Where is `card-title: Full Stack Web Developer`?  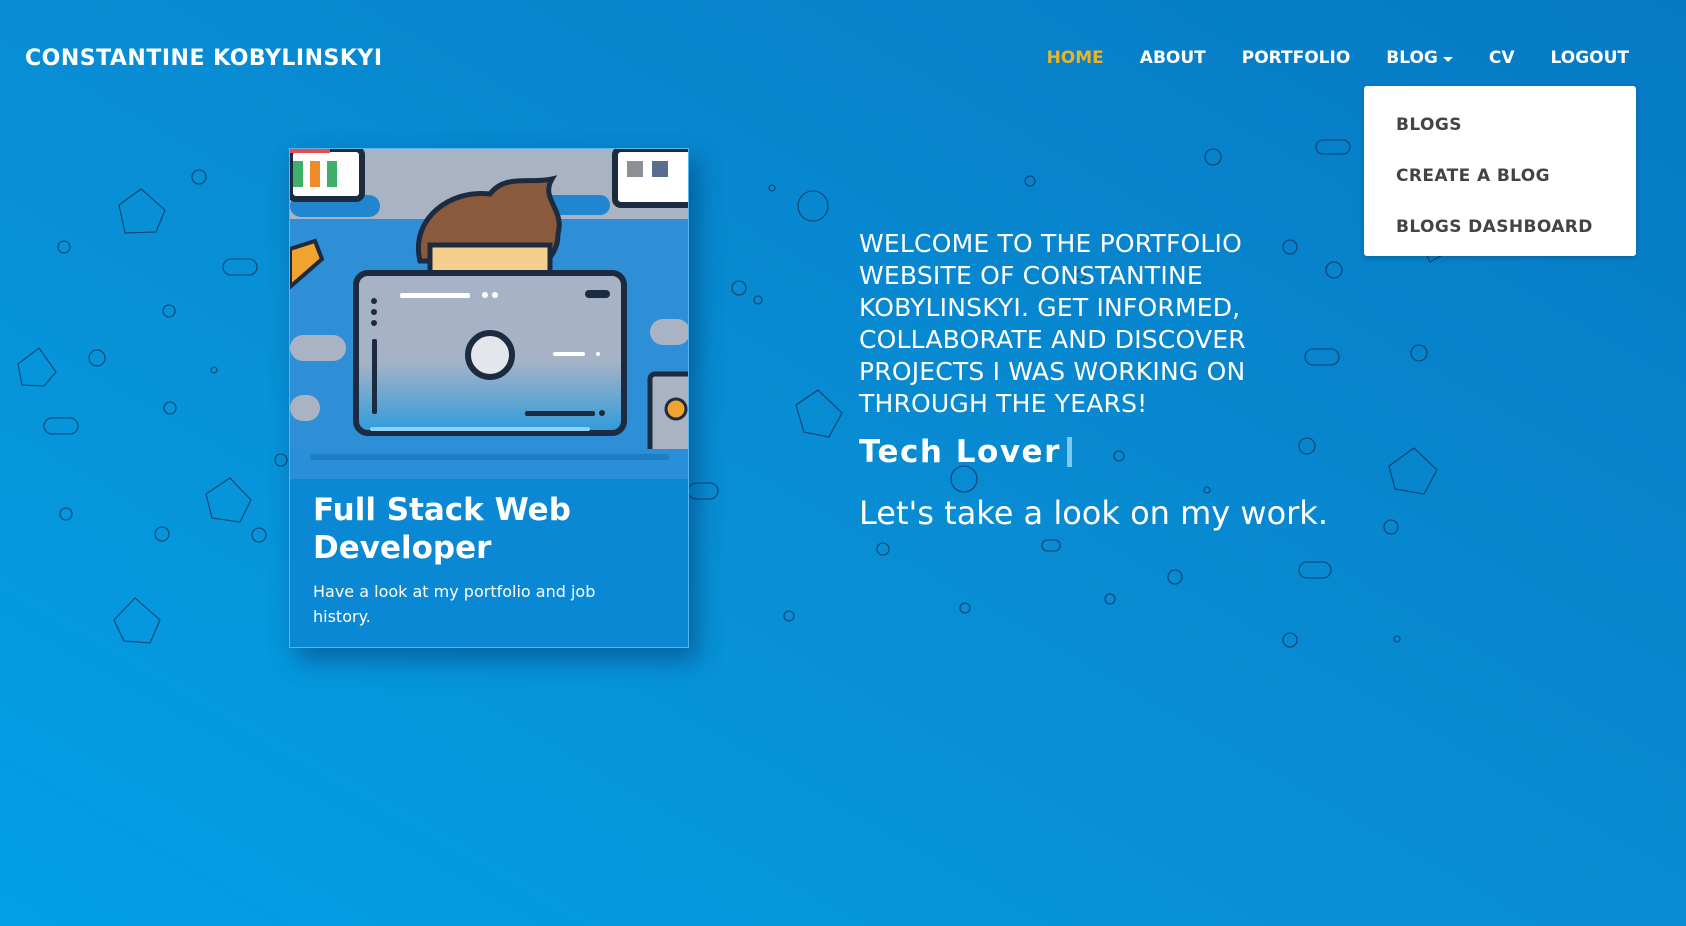
card-title: Full Stack Web Developer is located at coordinates (442, 529).